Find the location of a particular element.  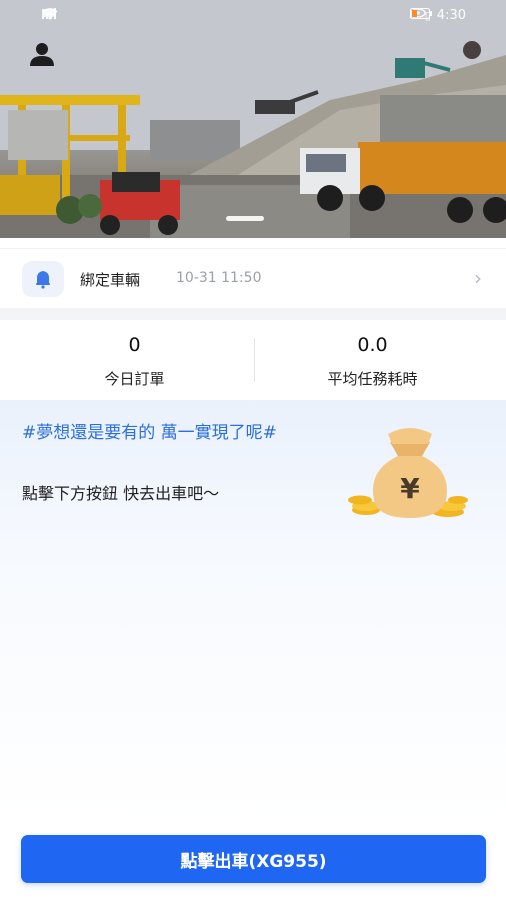

stat-label: 今日訂單 is located at coordinates (134, 379).